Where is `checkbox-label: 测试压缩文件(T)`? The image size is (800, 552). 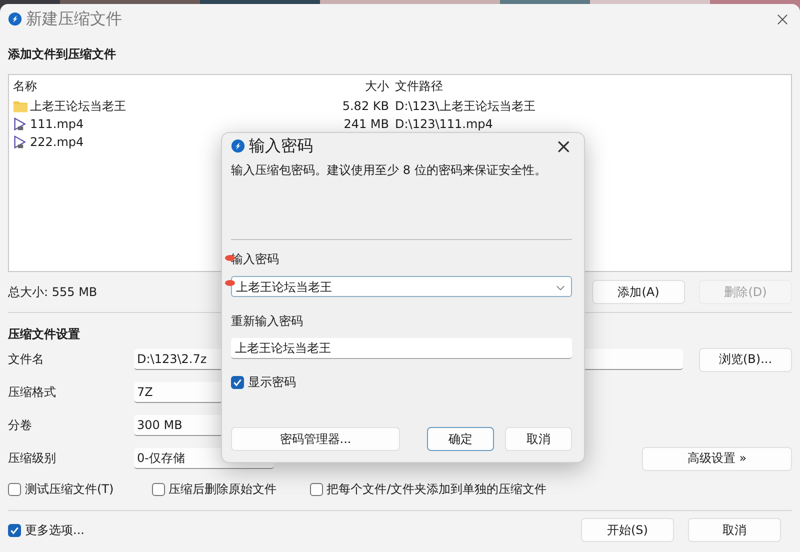
checkbox-label: 测试压缩文件(T) is located at coordinates (69, 489).